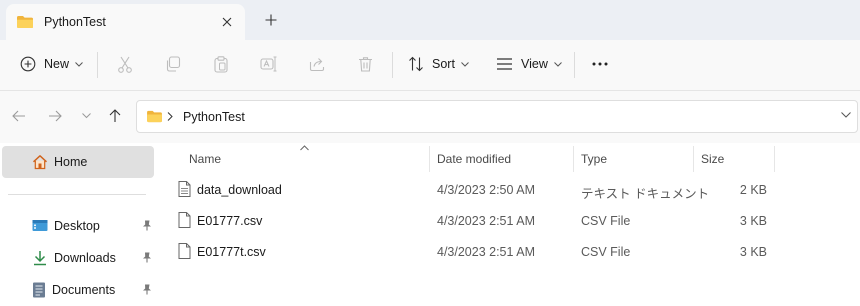 The image size is (860, 306). What do you see at coordinates (271, 20) in the screenshot?
I see `new-tab-plus-icon` at bounding box center [271, 20].